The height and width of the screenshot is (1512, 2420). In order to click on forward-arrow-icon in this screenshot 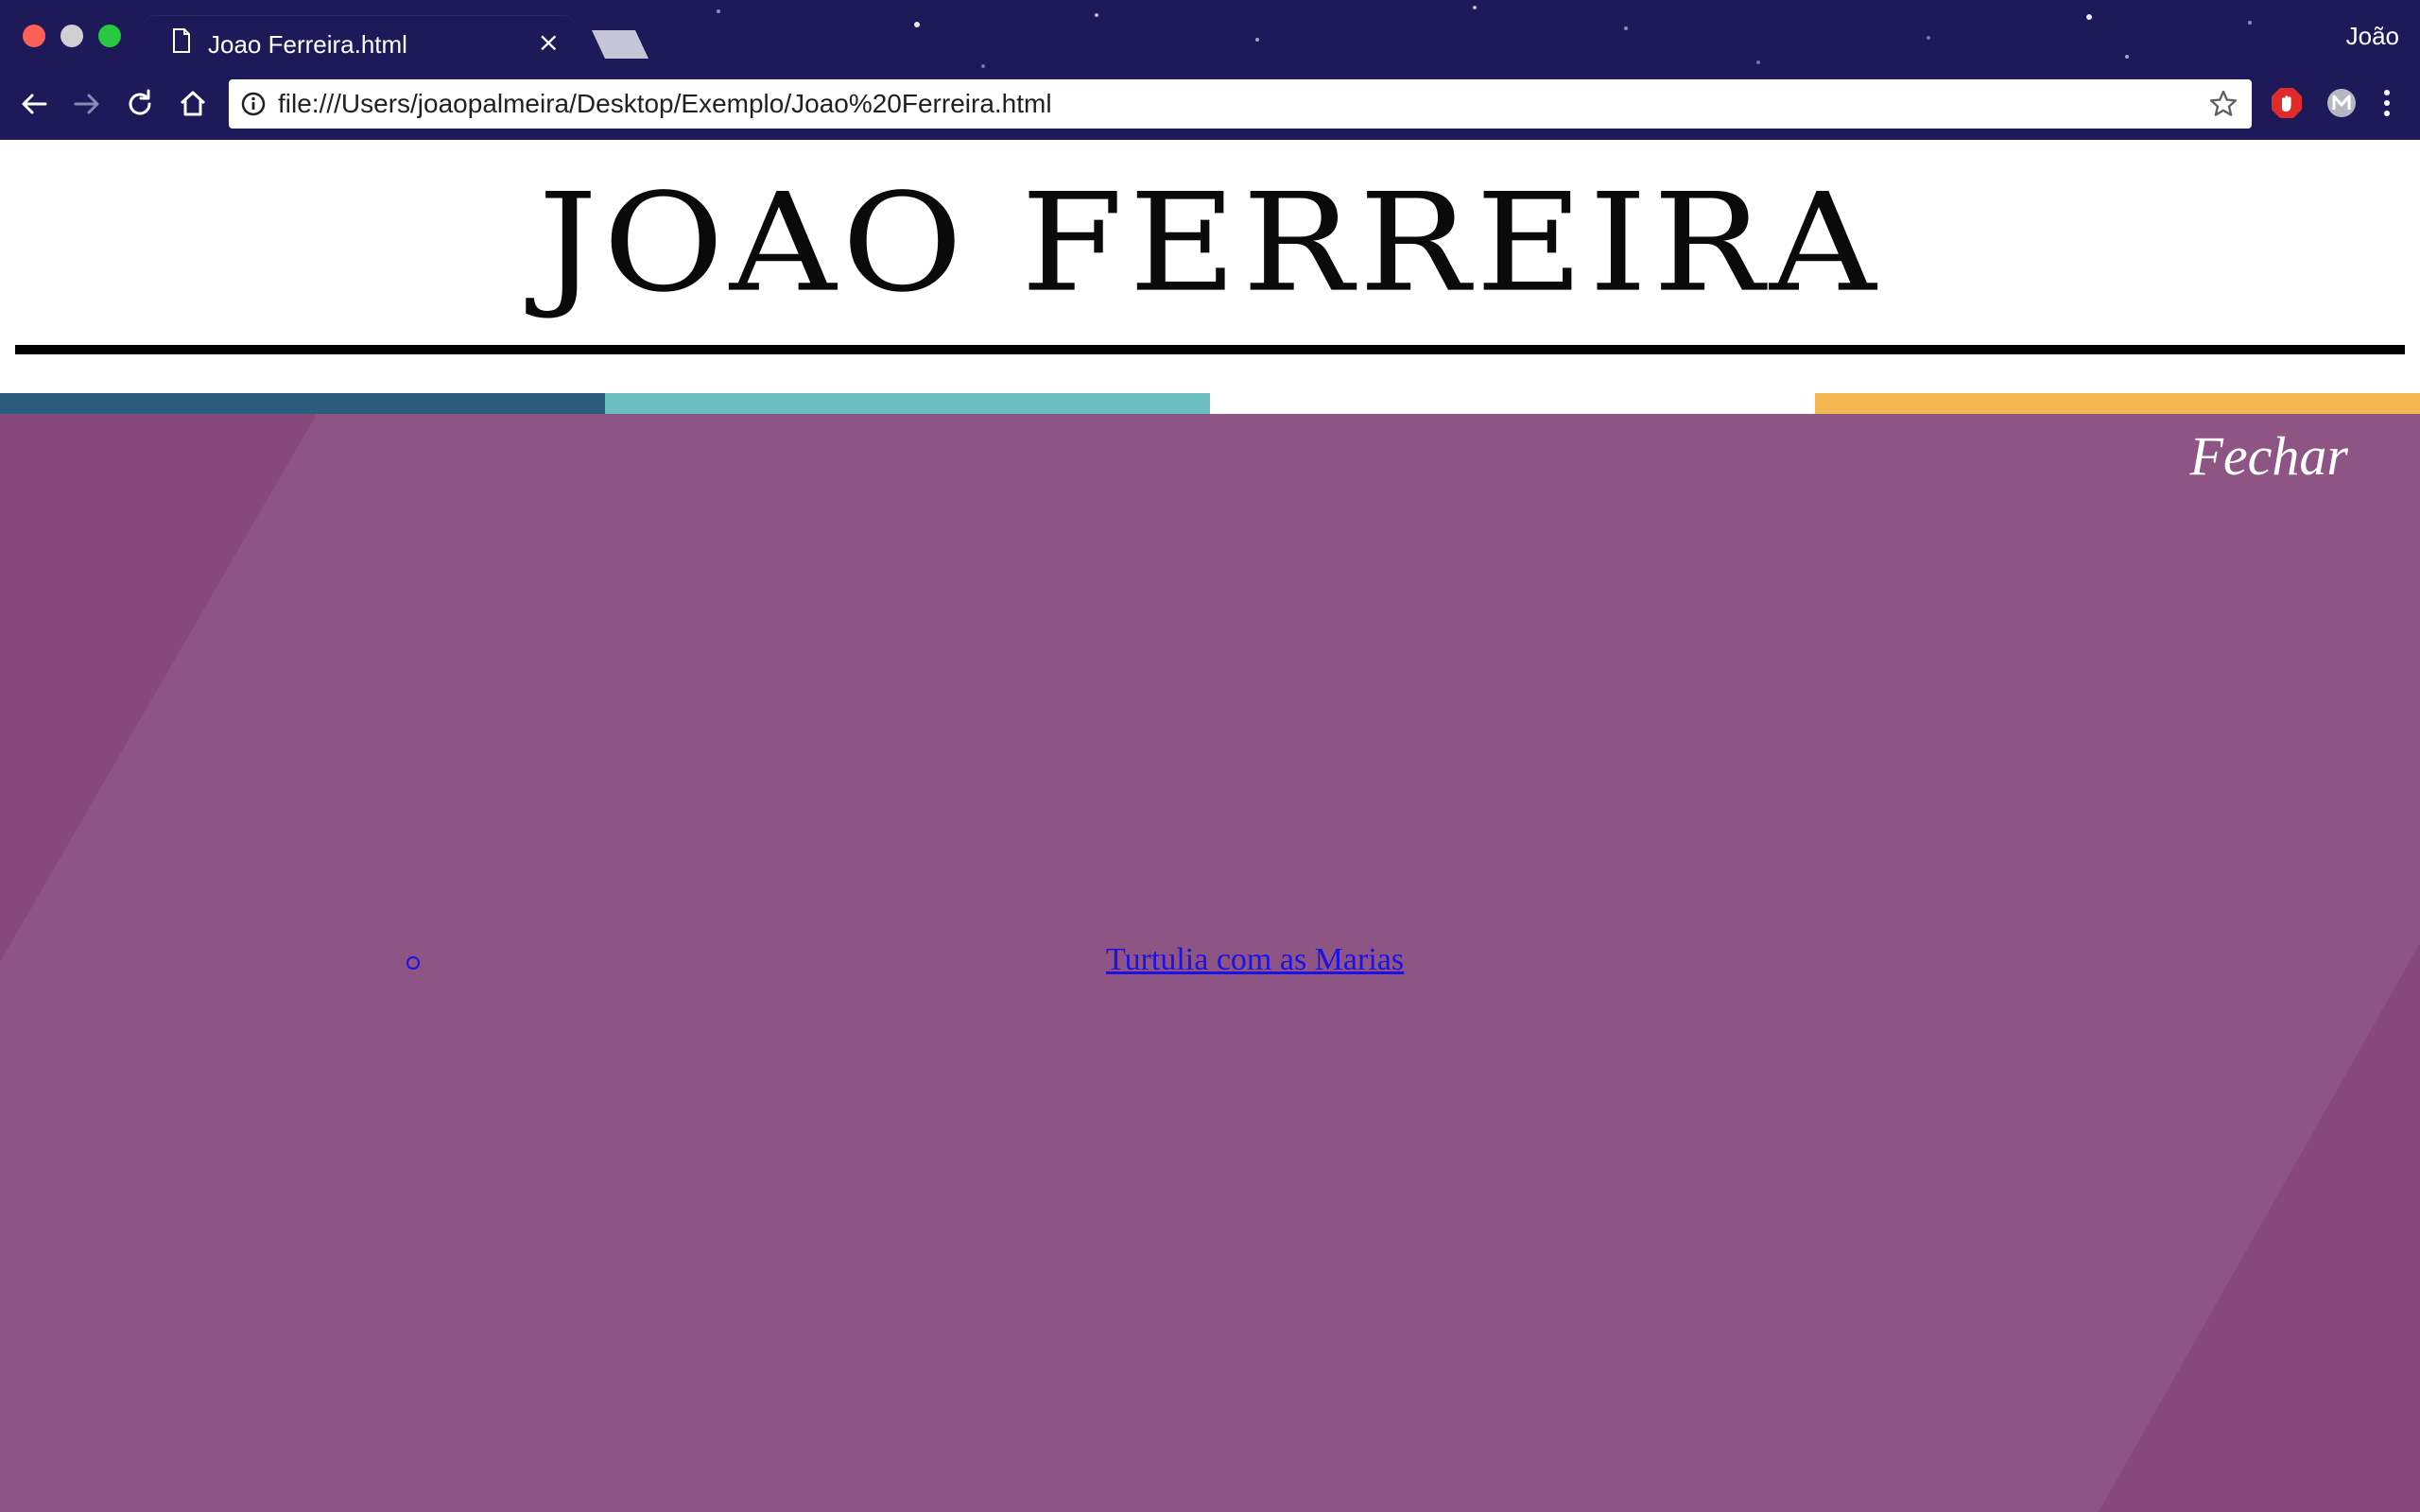, I will do `click(87, 104)`.